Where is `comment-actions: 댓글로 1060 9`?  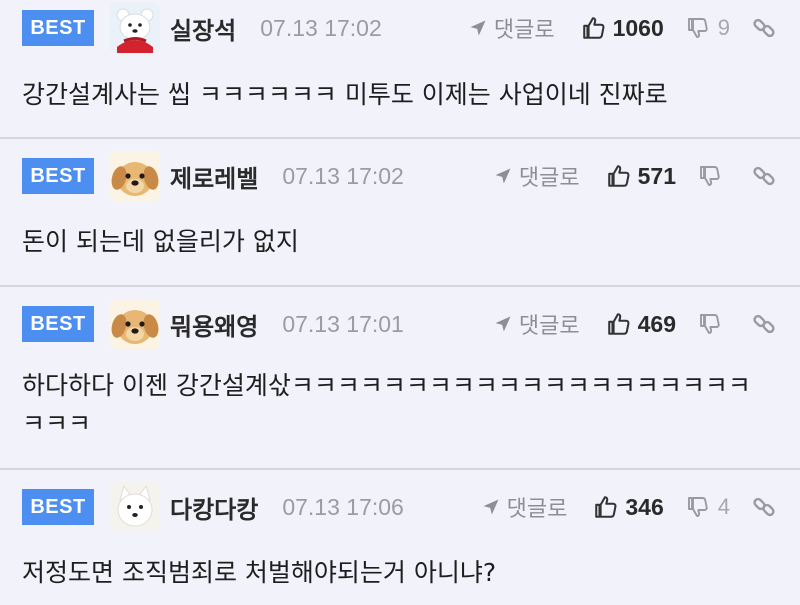
comment-actions: 댓글로 1060 9 is located at coordinates (622, 28).